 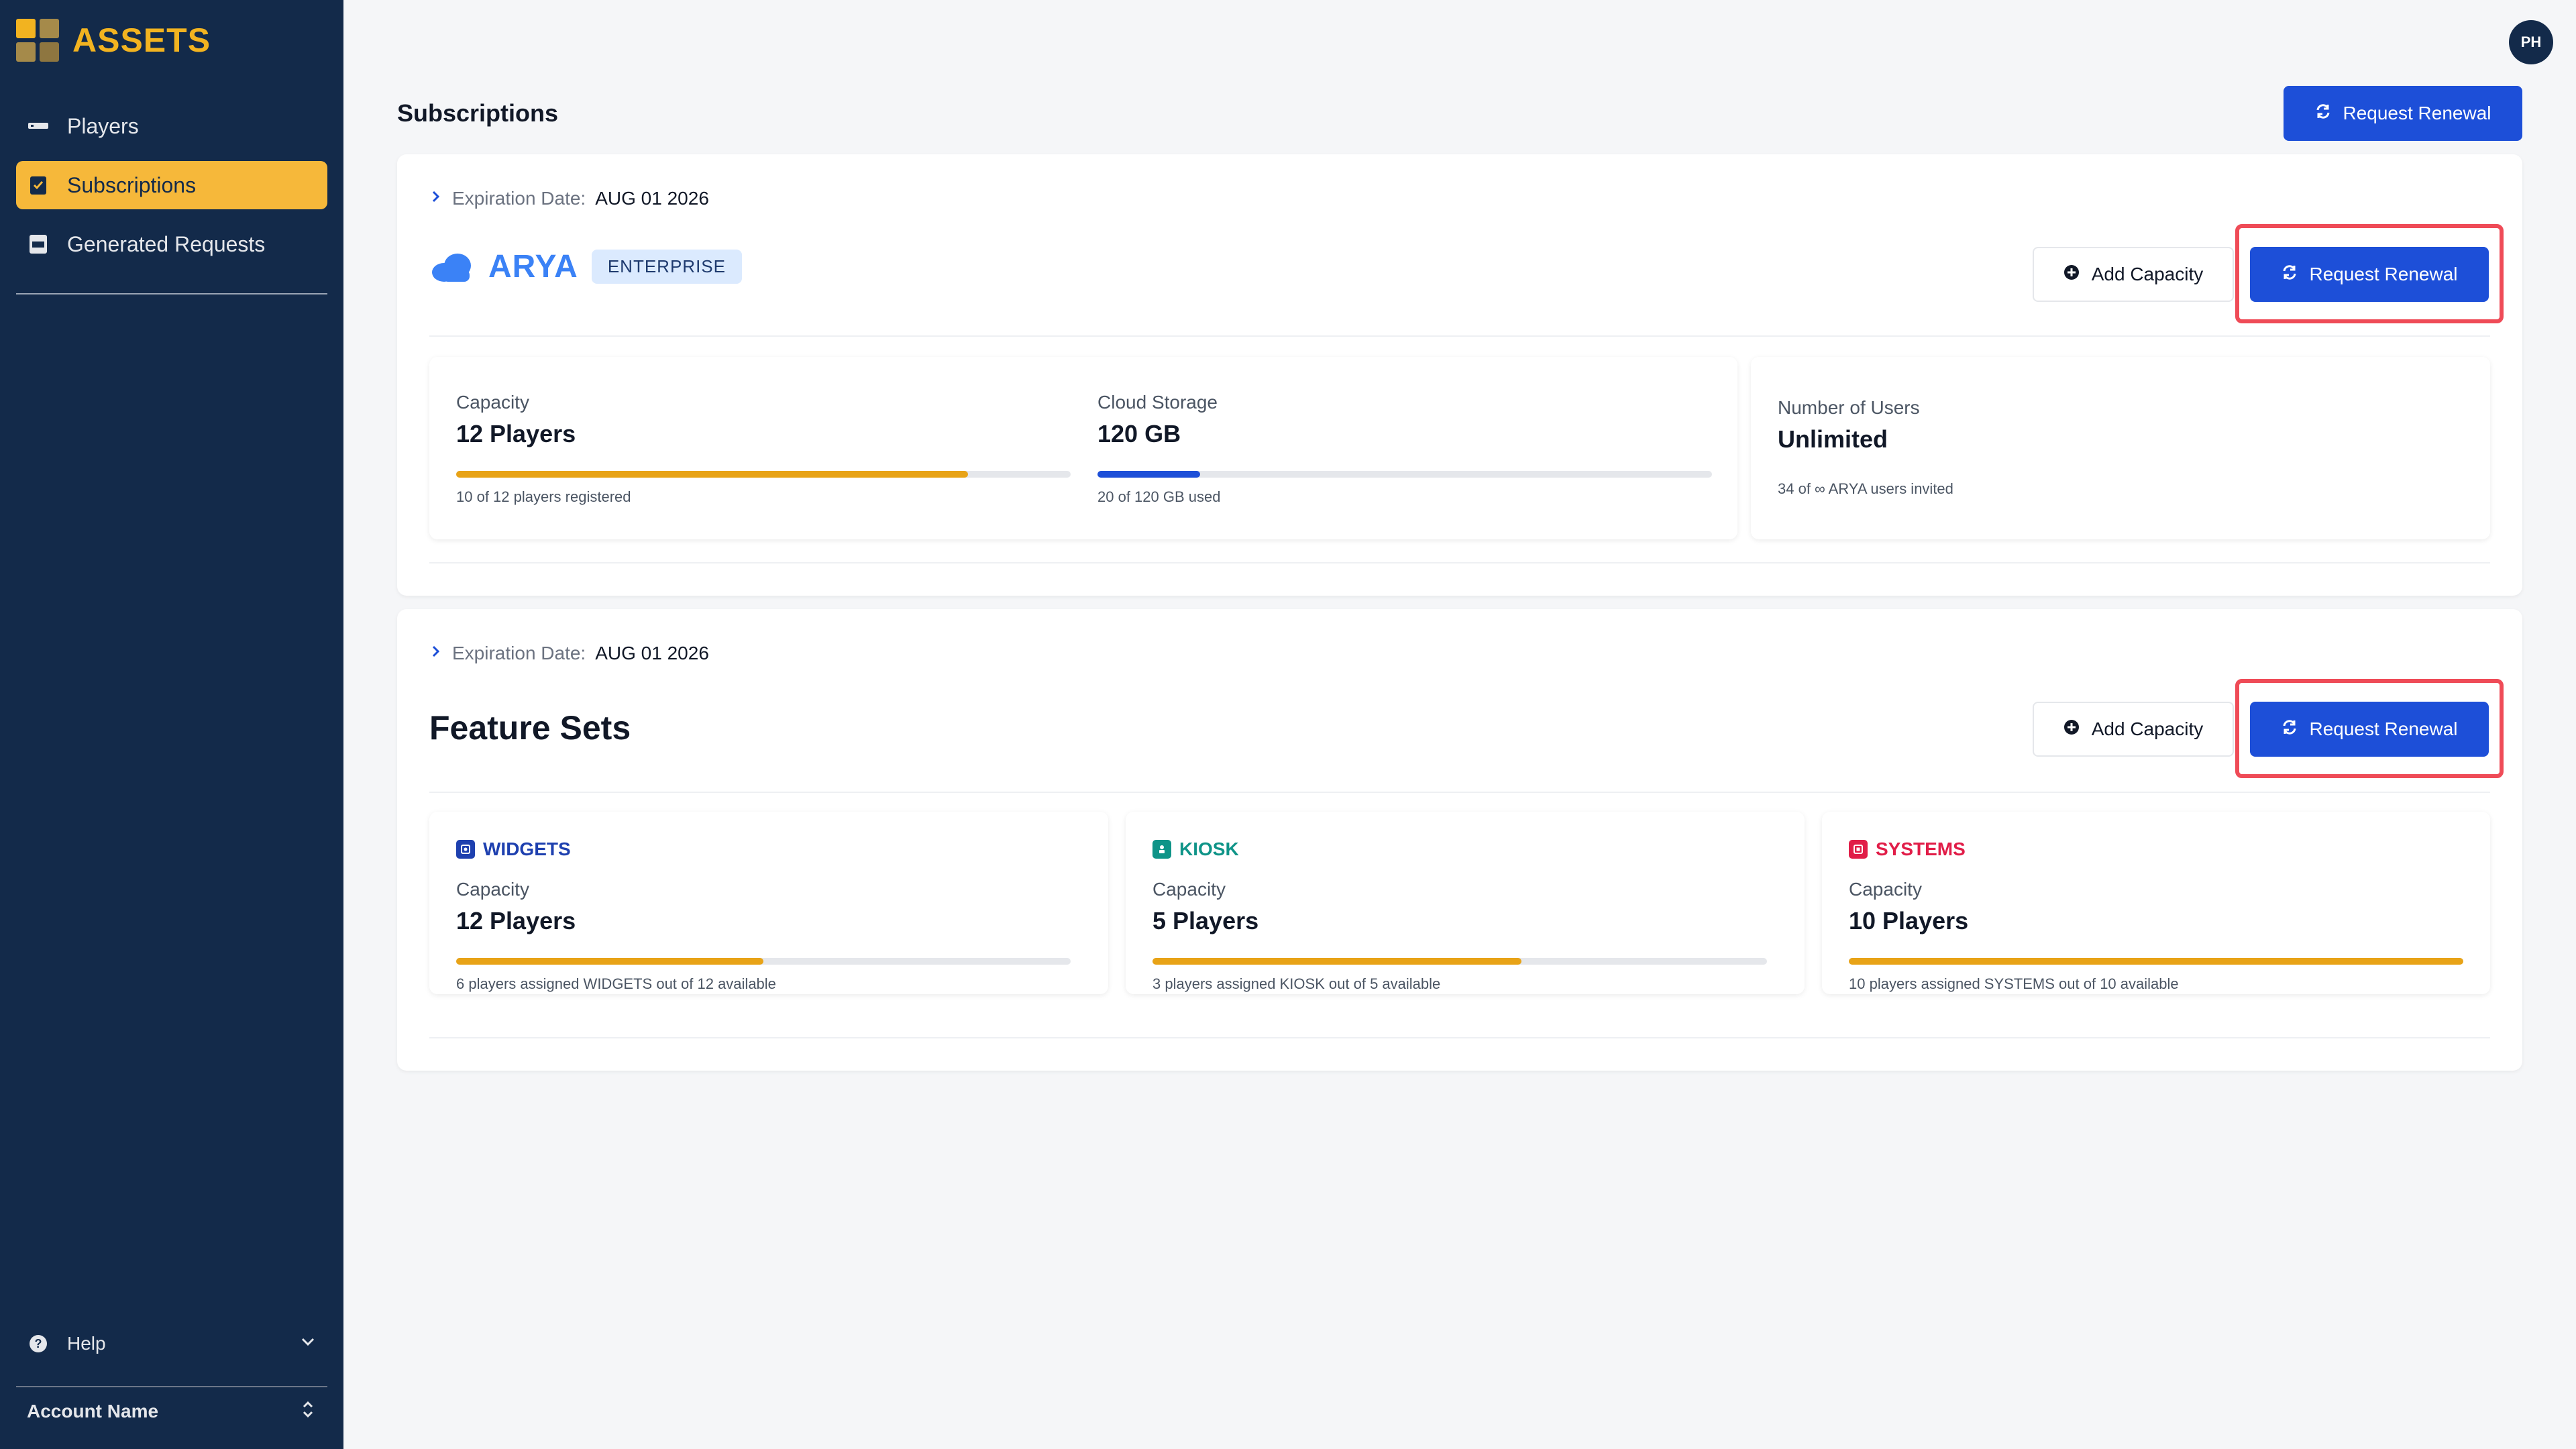 What do you see at coordinates (141, 40) in the screenshot?
I see `brand-name: ASSETS` at bounding box center [141, 40].